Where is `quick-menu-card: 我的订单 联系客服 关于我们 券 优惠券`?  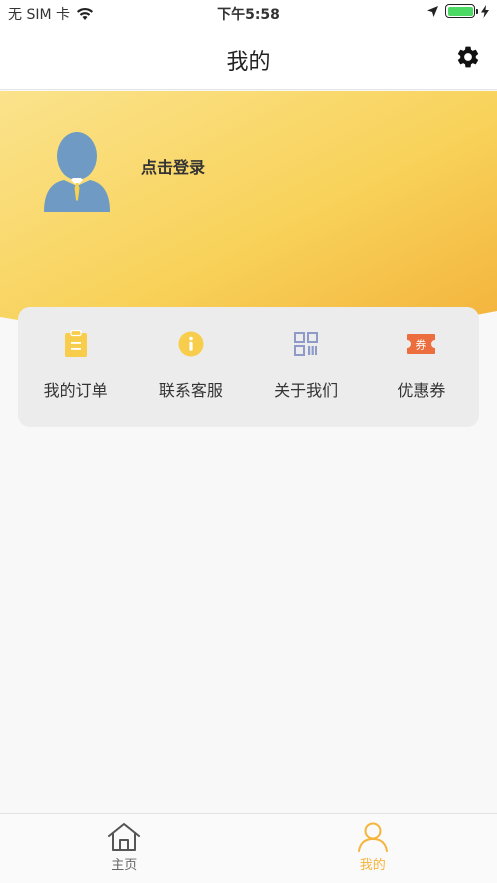
quick-menu-card: 我的订单 联系客服 关于我们 券 优惠券 is located at coordinates (248, 367).